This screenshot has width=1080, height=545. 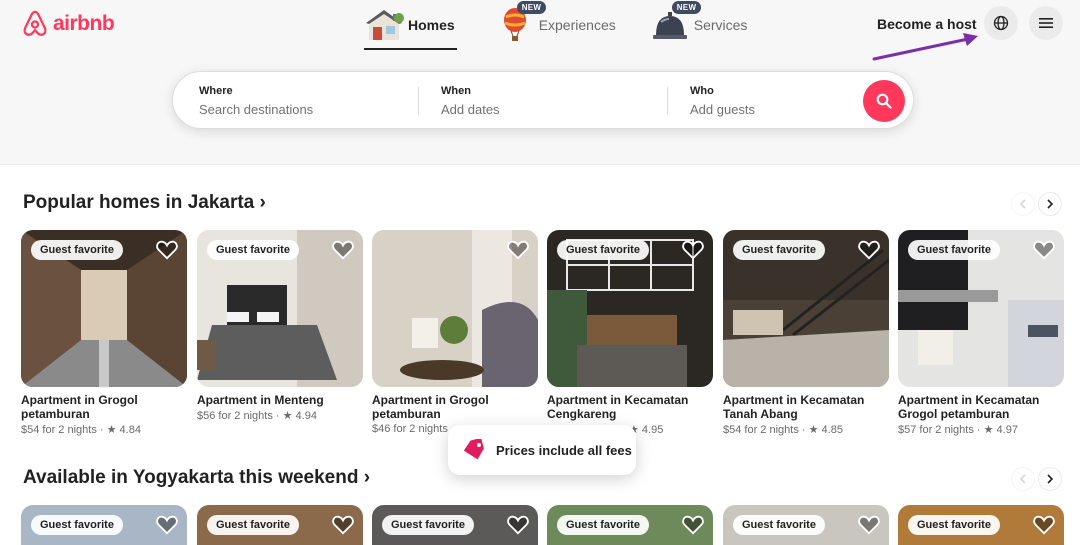 I want to click on menu-icon, so click(x=1046, y=23).